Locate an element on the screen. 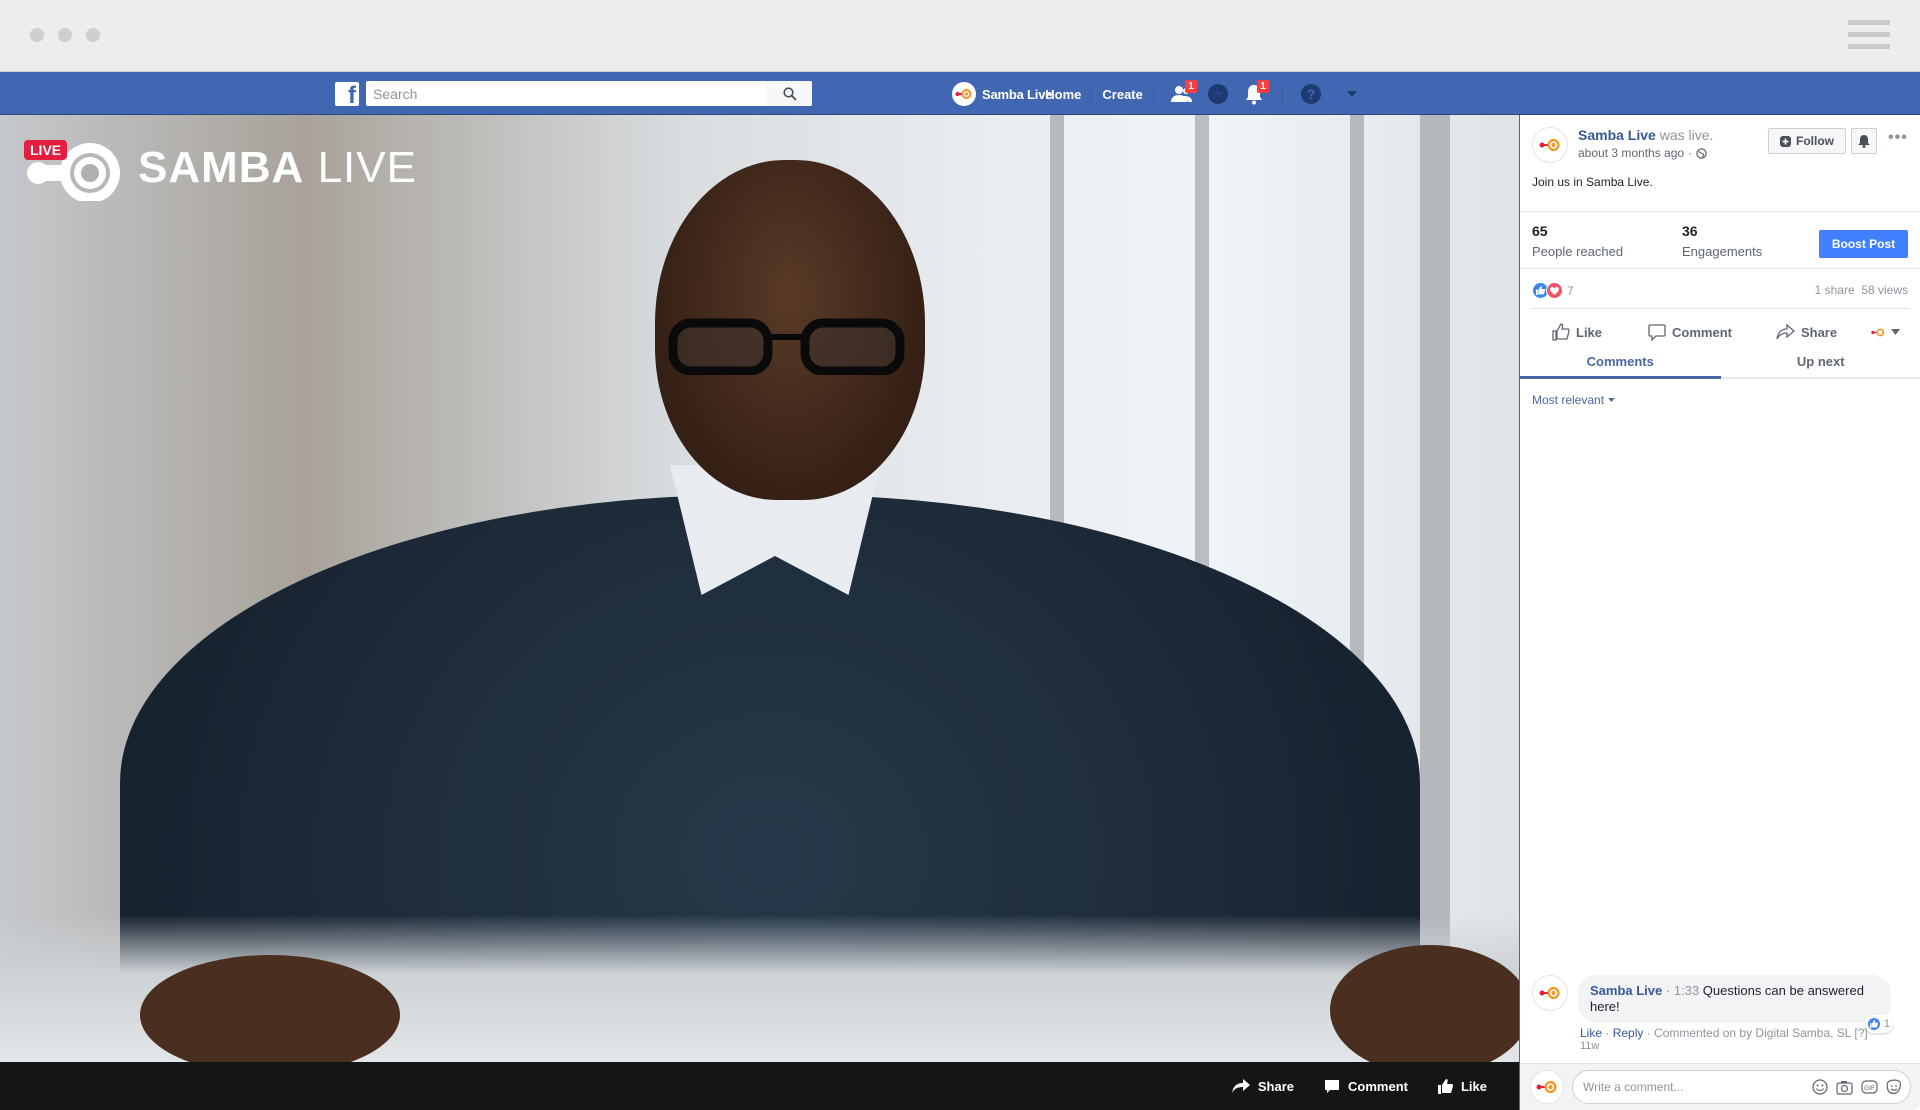  sticker-icon is located at coordinates (1894, 1087).